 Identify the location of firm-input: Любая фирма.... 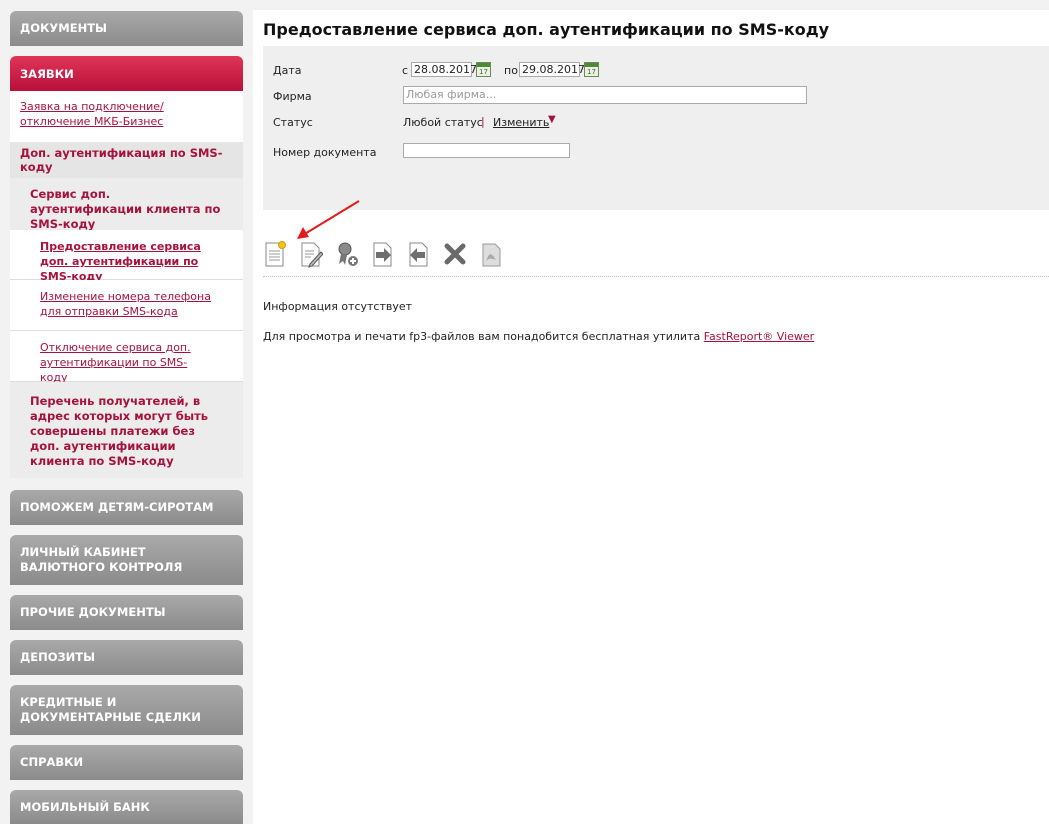
(605, 95).